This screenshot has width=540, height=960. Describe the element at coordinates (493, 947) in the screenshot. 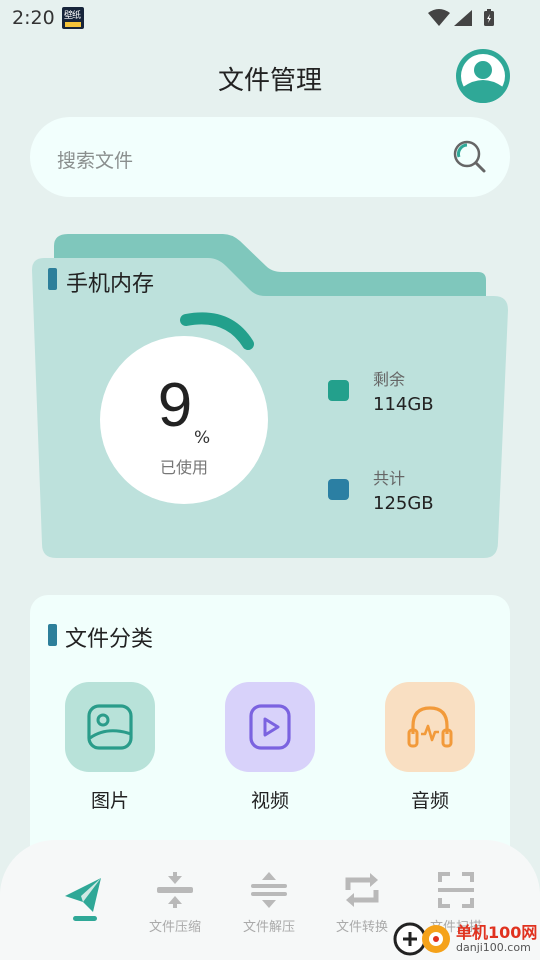

I see `watermark-url: danji100.com` at that location.